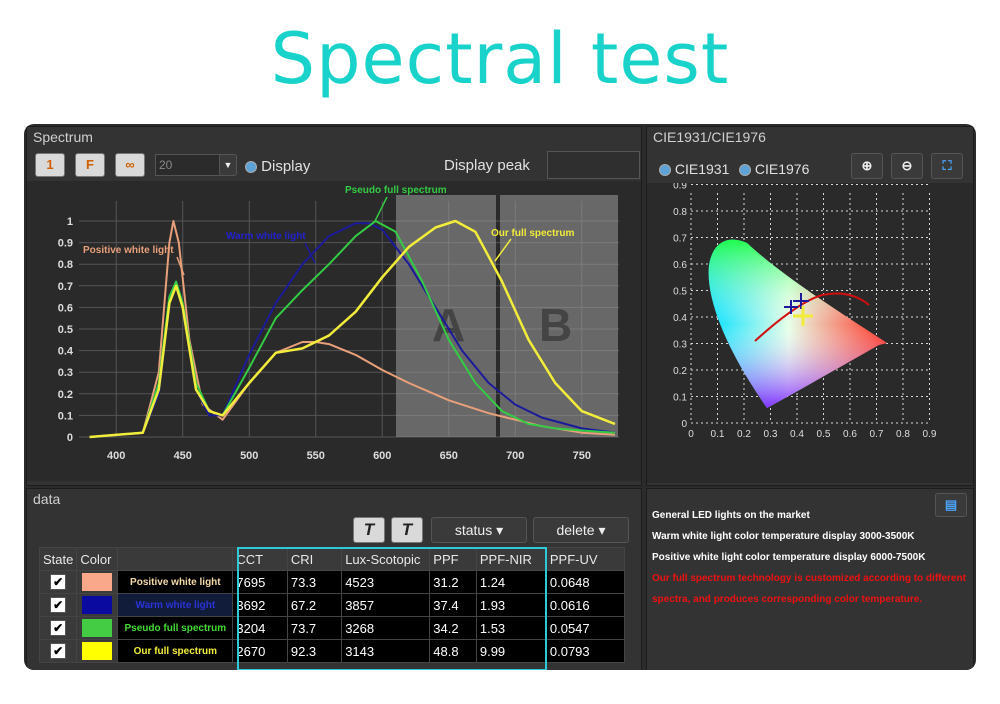 This screenshot has height=704, width=1000. I want to click on y-tick-label: 0.6, so click(65, 308).